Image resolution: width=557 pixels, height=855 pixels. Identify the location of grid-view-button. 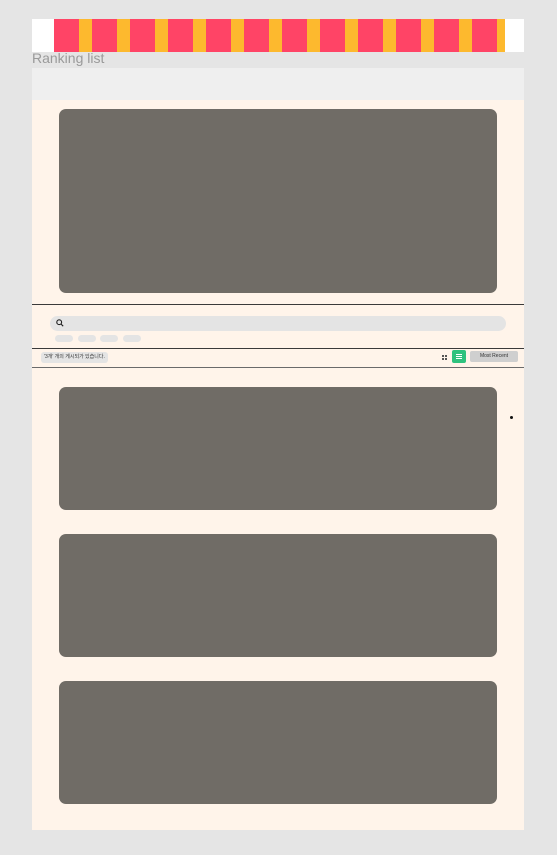
(444, 357).